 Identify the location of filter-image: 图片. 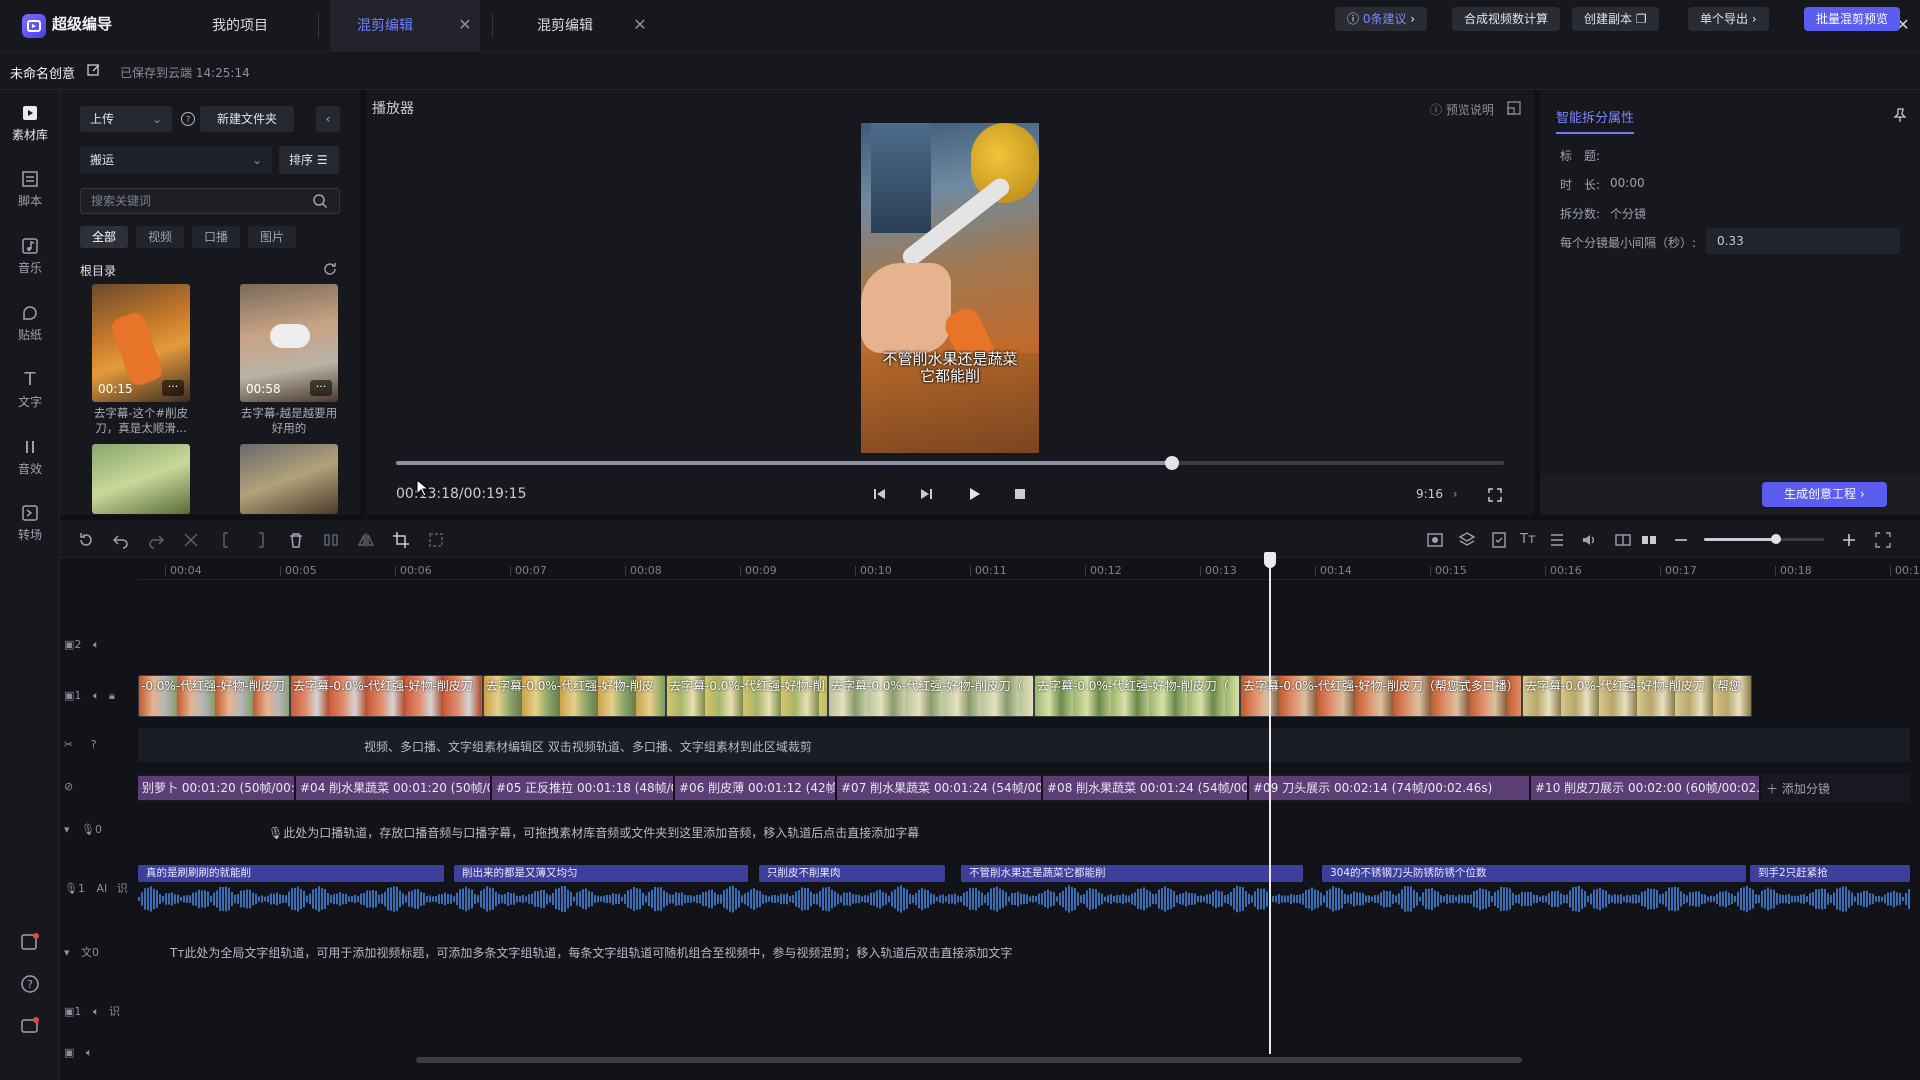
(272, 237).